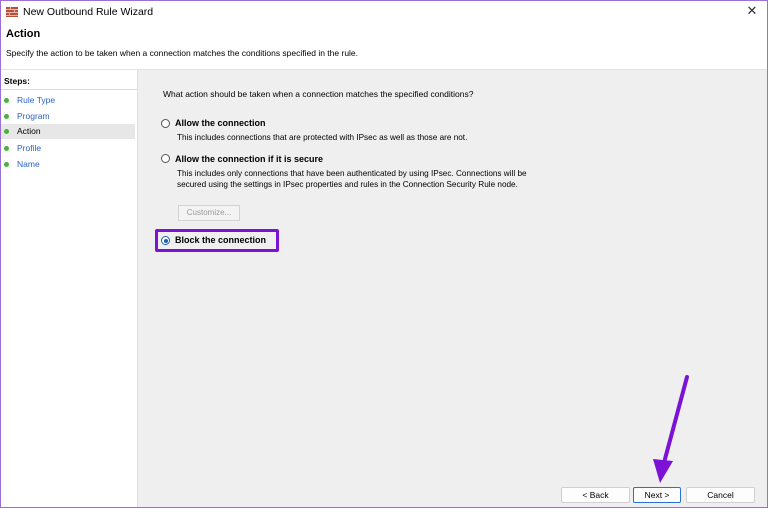 The height and width of the screenshot is (508, 768). I want to click on step-label: Action, so click(29, 131).